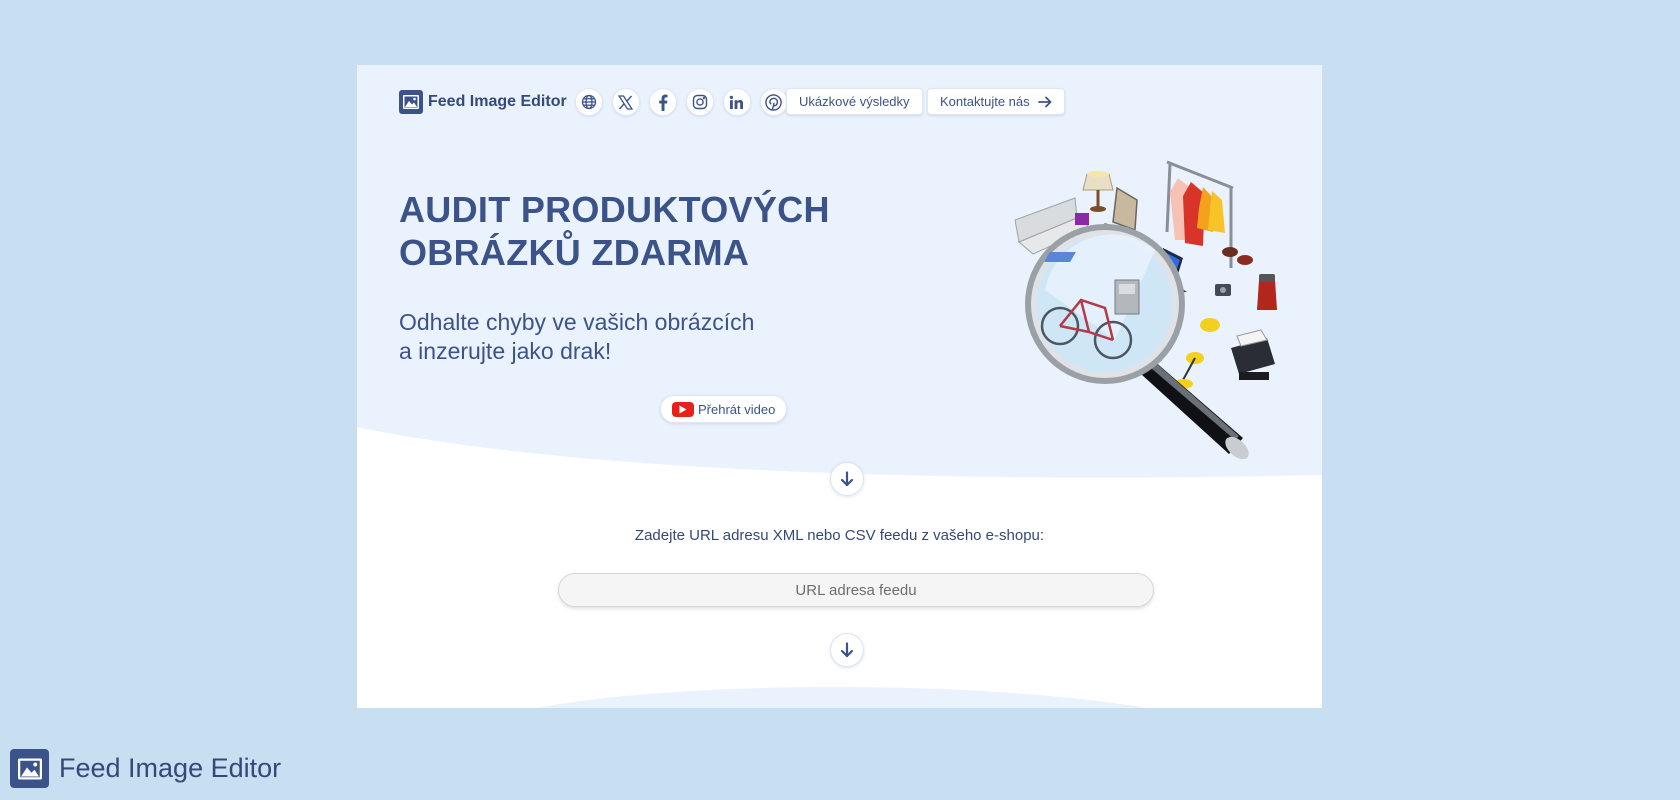  I want to click on x-icon, so click(626, 102).